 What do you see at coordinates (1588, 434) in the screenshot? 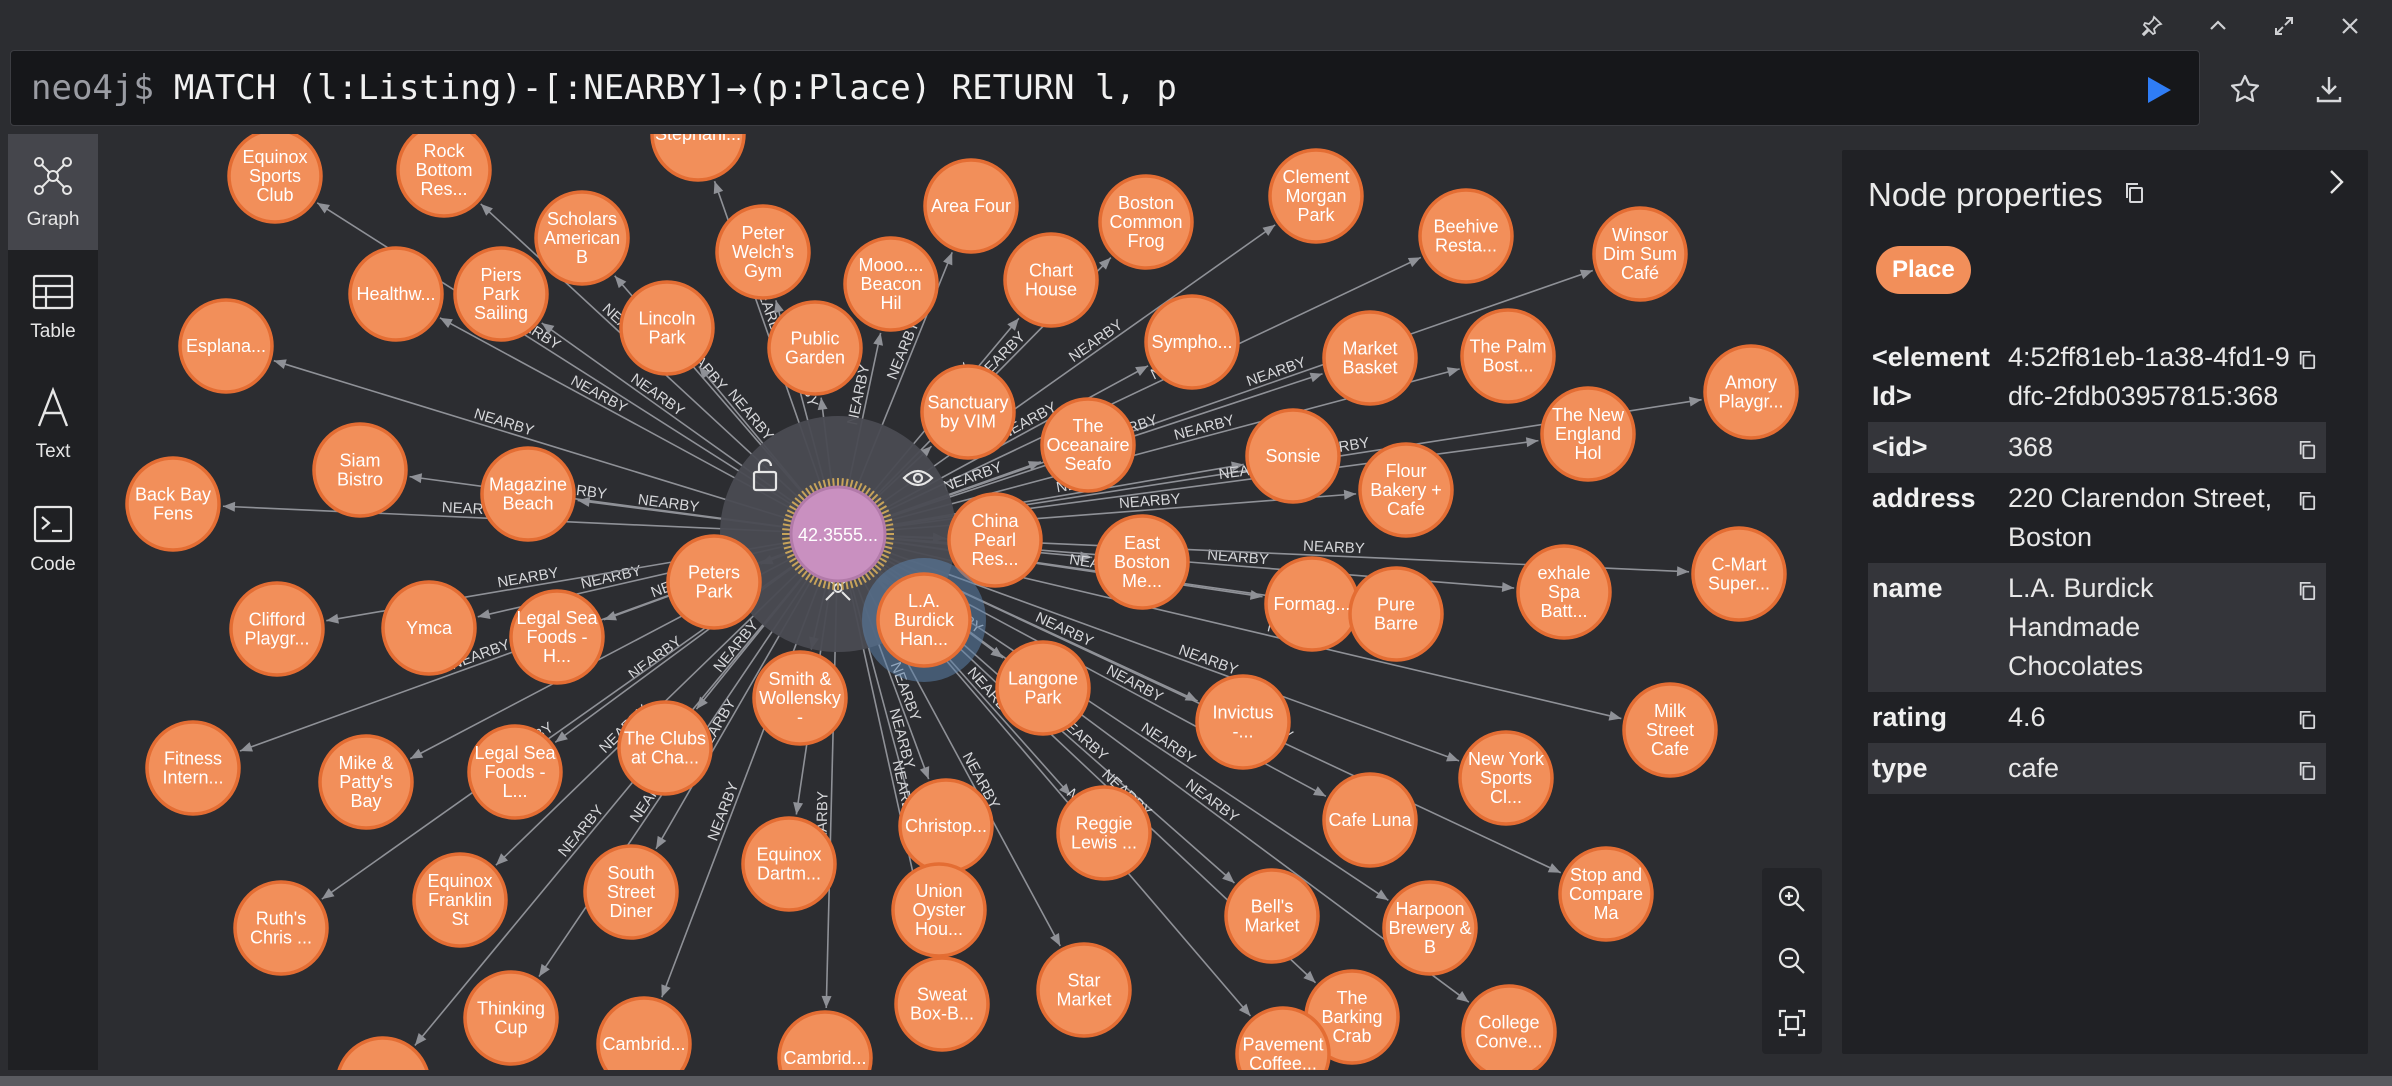
I see `place-node: The NewEnglandHol` at bounding box center [1588, 434].